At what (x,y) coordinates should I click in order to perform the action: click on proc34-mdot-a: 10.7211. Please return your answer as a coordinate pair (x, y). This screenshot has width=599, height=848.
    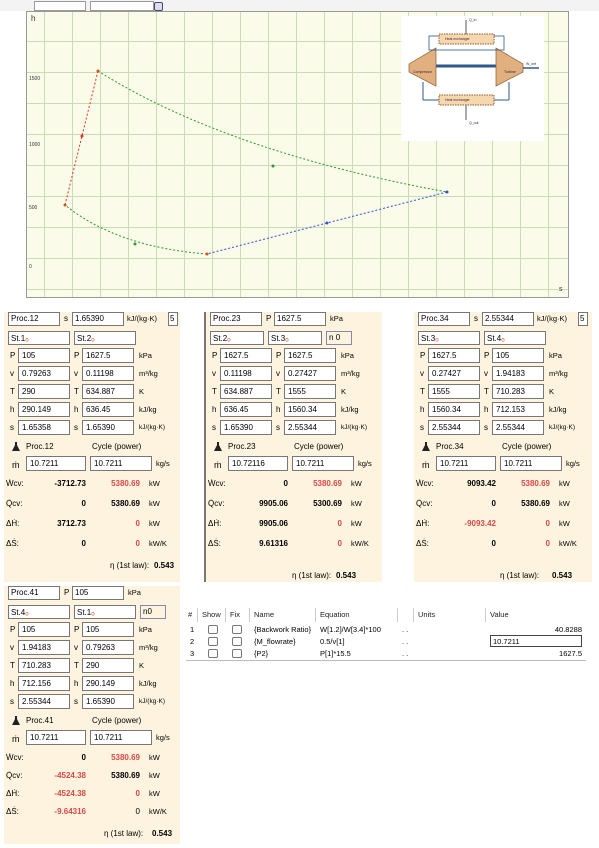
    Looking at the image, I should click on (466, 463).